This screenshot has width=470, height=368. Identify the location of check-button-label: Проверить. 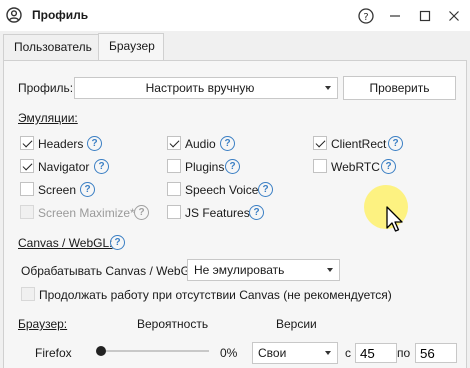
(399, 88).